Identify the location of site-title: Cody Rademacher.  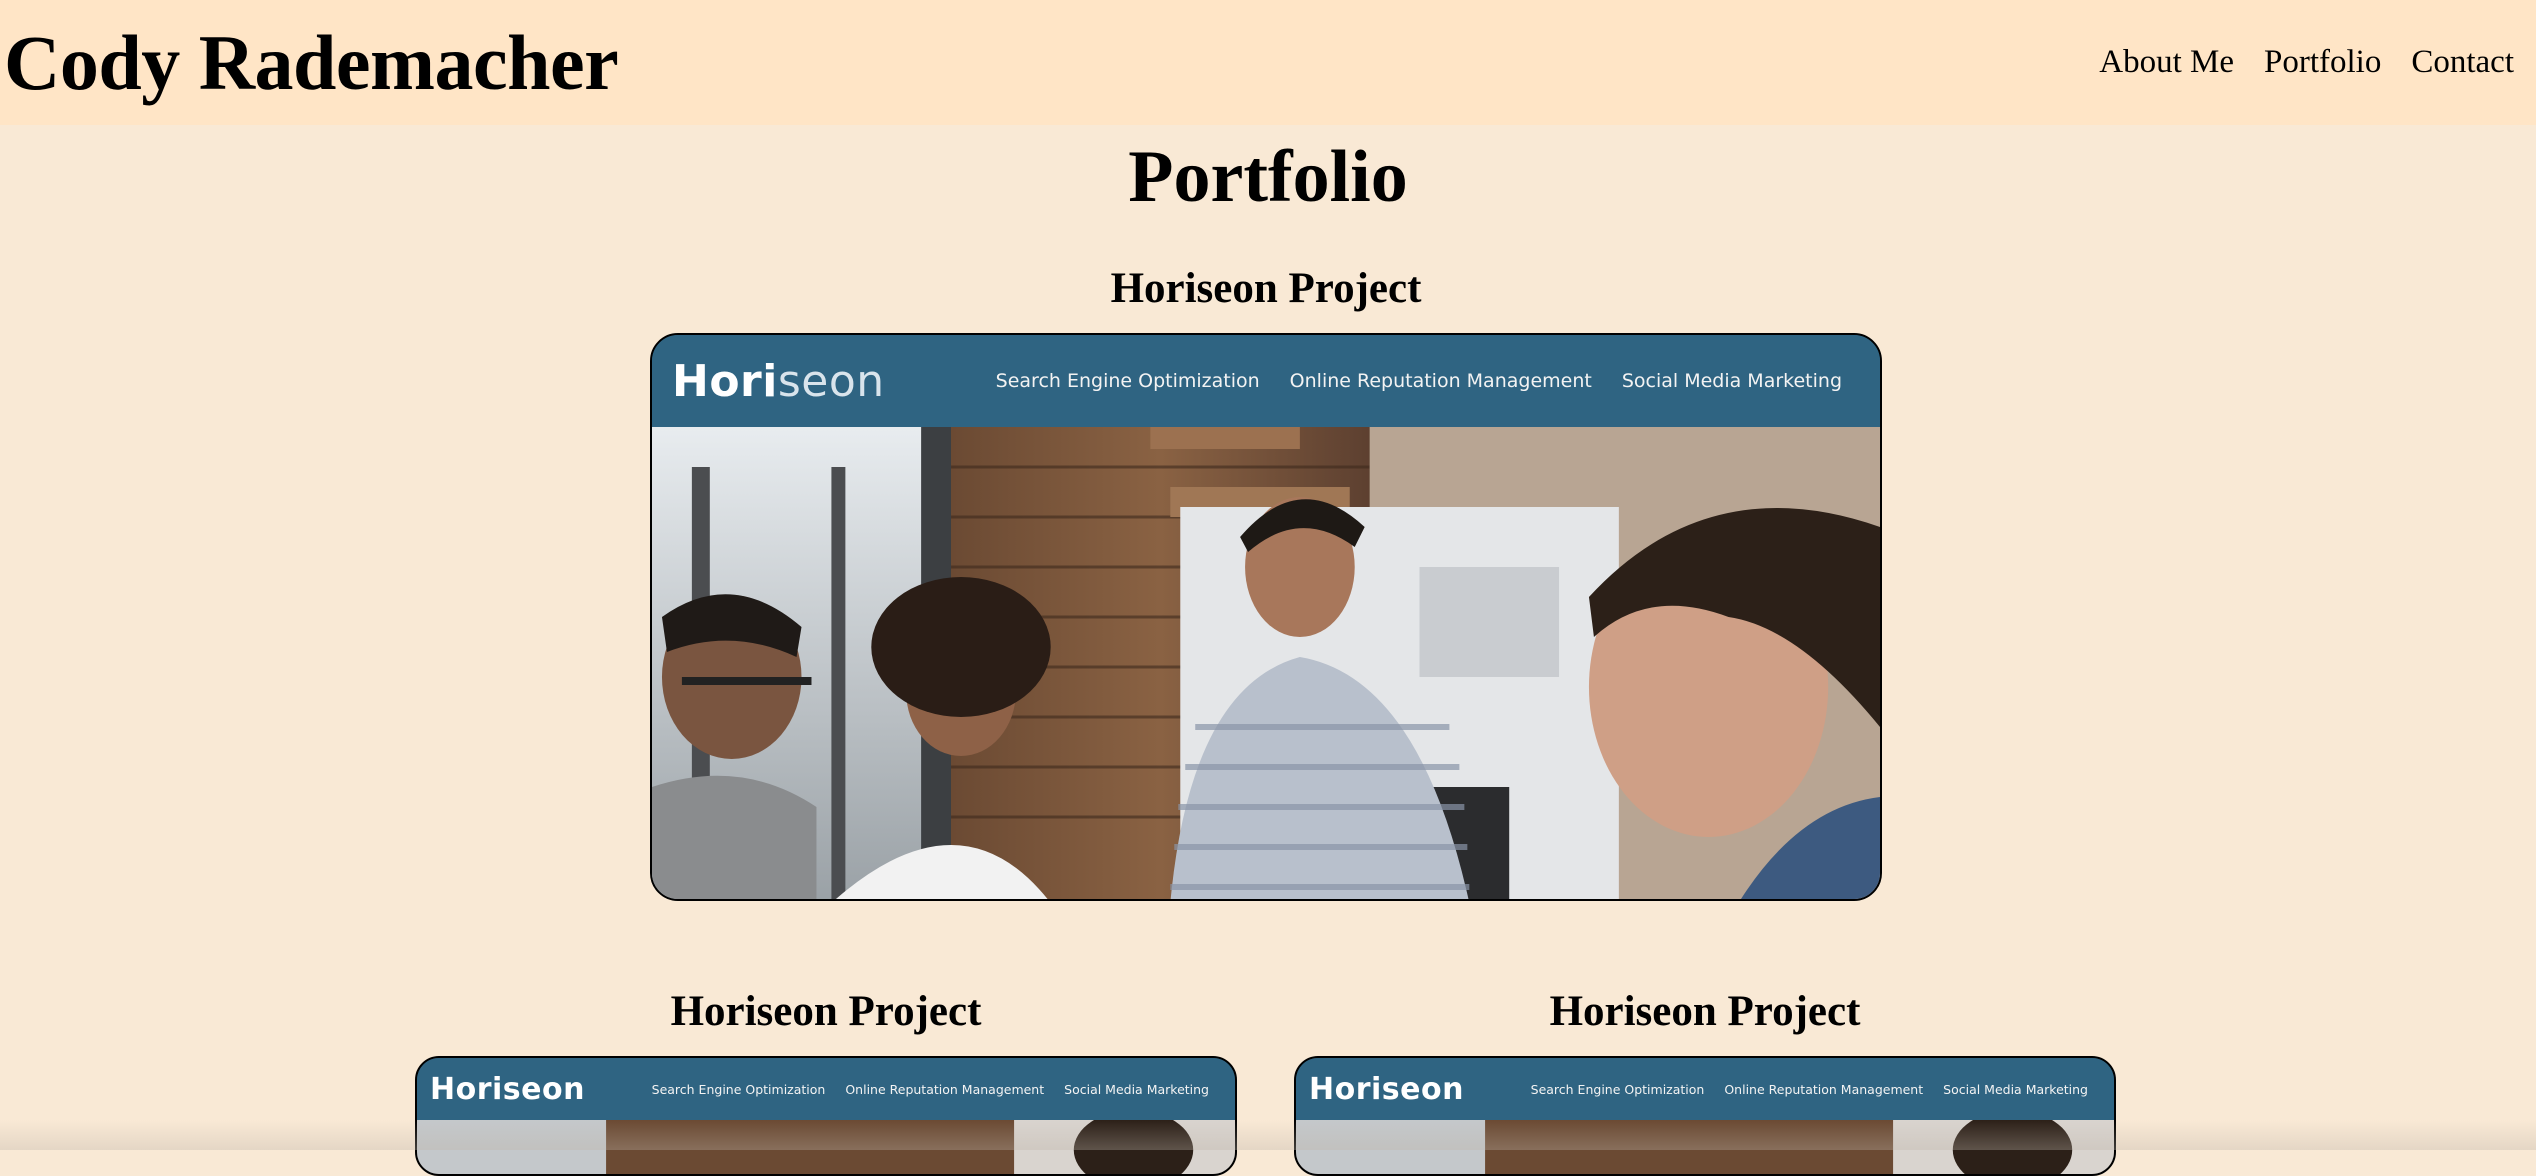
(311, 62).